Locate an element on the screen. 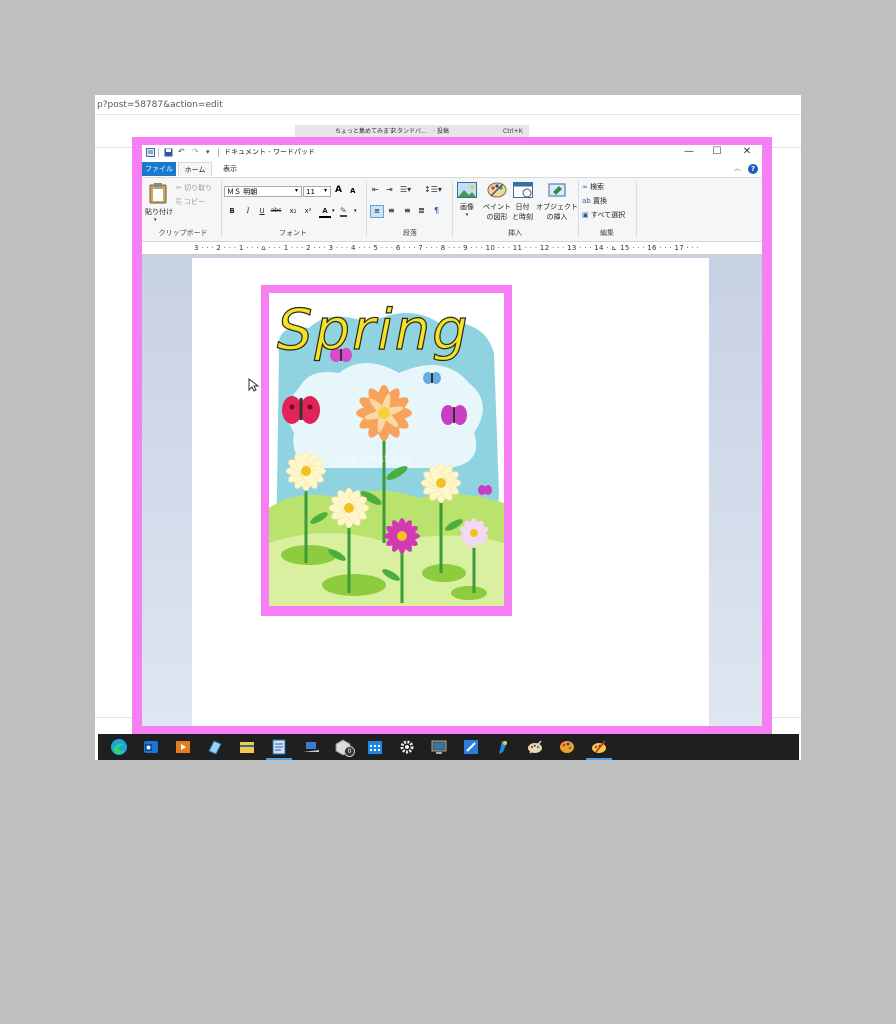 This screenshot has height=1024, width=896. align-left-icon: ≡ is located at coordinates (377, 211).